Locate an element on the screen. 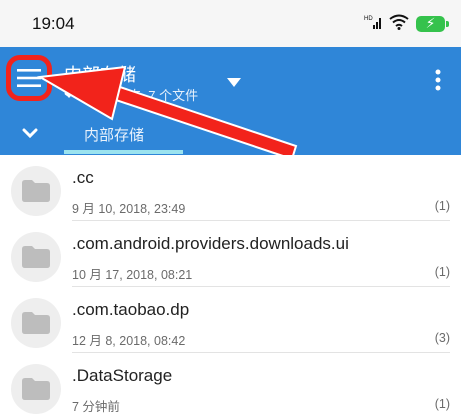 This screenshot has width=461, height=417. file-name: .cc is located at coordinates (83, 177).